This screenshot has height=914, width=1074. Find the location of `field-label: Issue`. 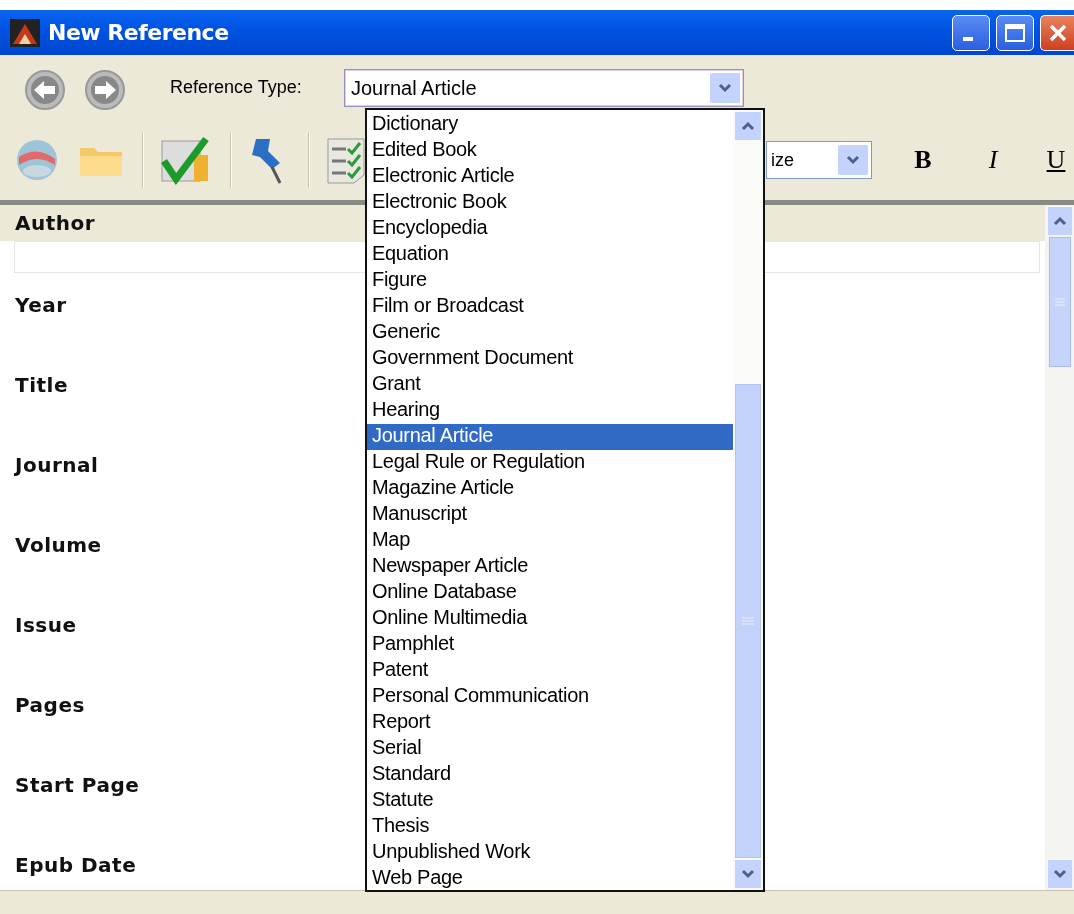

field-label: Issue is located at coordinates (46, 625).